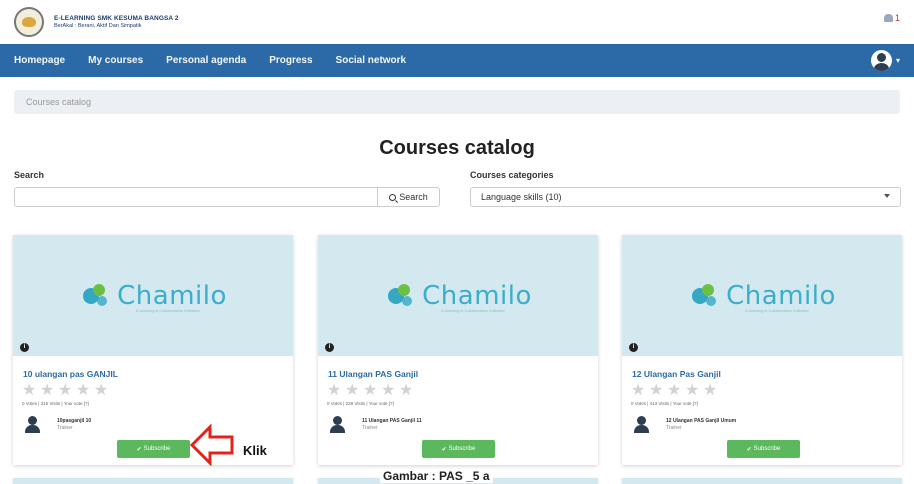  Describe the element at coordinates (39, 60) in the screenshot. I see `nav-homepage: Homepage` at that location.